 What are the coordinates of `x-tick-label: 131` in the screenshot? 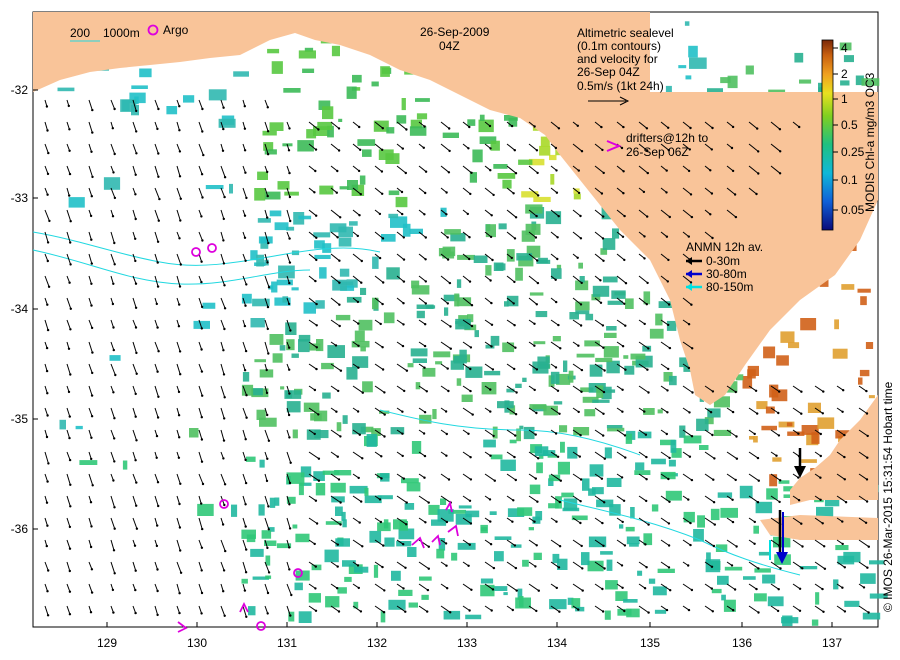 It's located at (287, 643).